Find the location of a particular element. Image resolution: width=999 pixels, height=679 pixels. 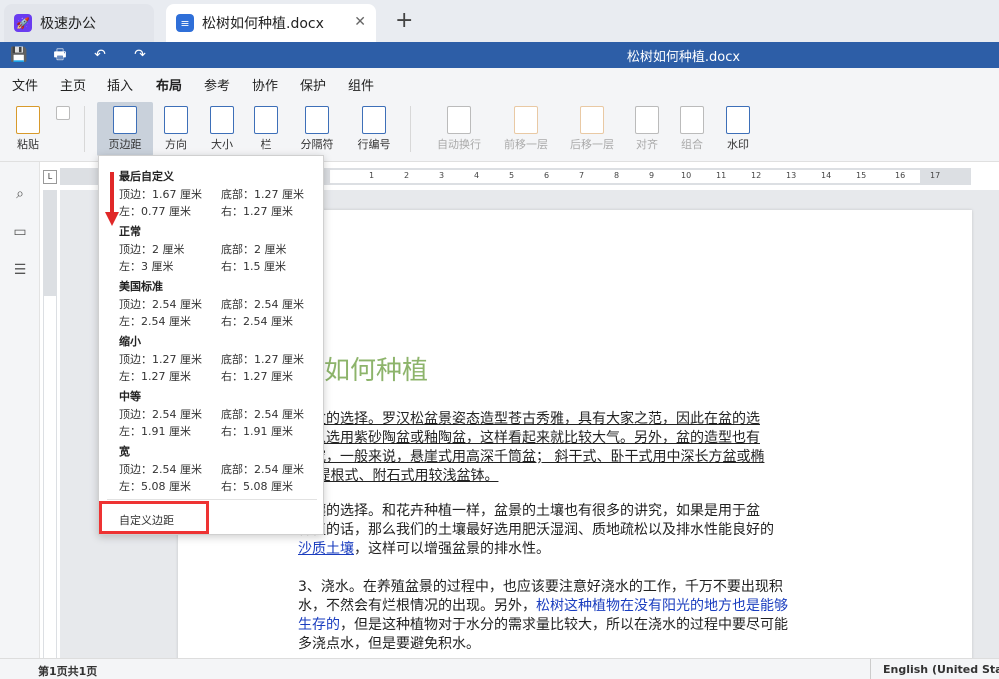

ruler-number: 8 is located at coordinates (617, 175).